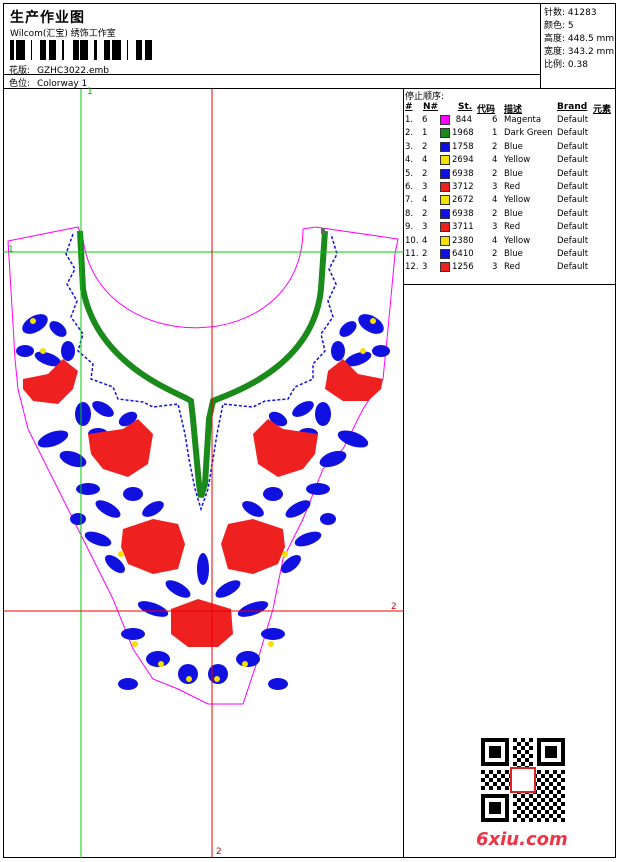 The width and height of the screenshot is (620, 862). I want to click on row-st: 844, so click(463, 120).